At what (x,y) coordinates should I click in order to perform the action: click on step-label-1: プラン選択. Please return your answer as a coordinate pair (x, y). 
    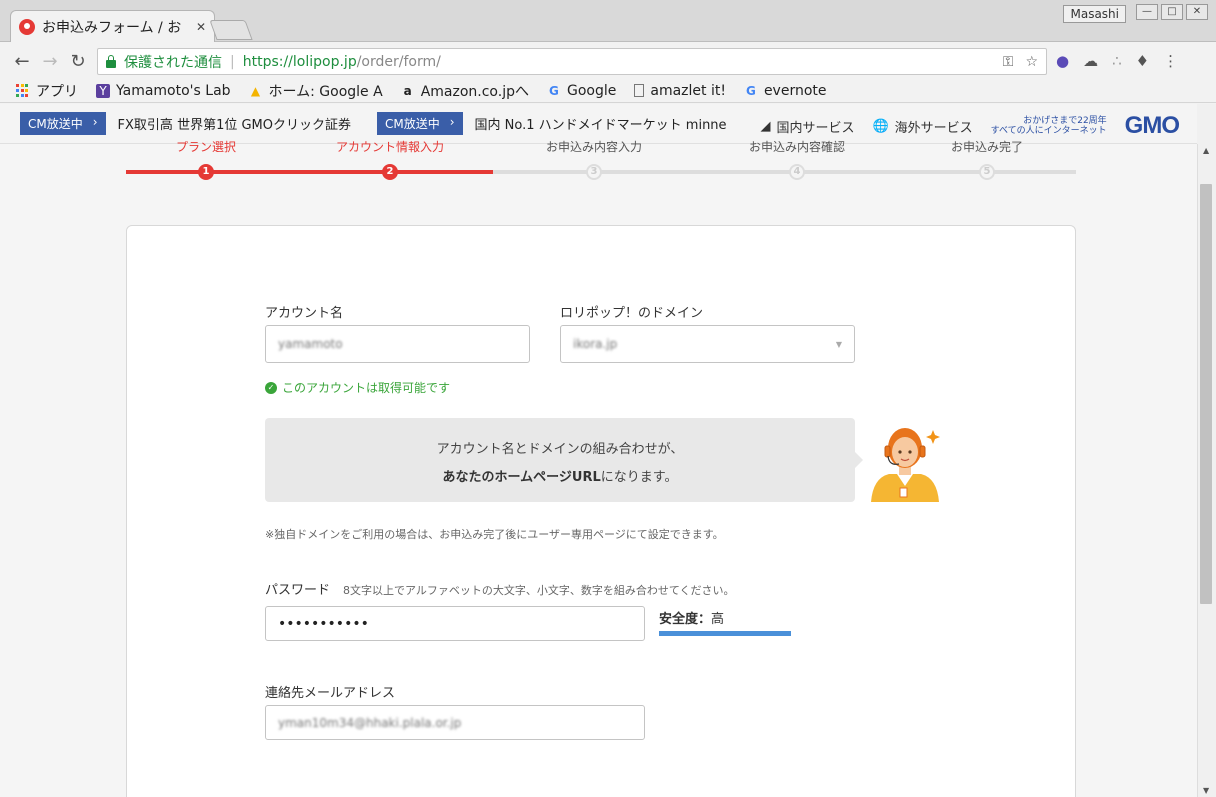
    Looking at the image, I should click on (206, 147).